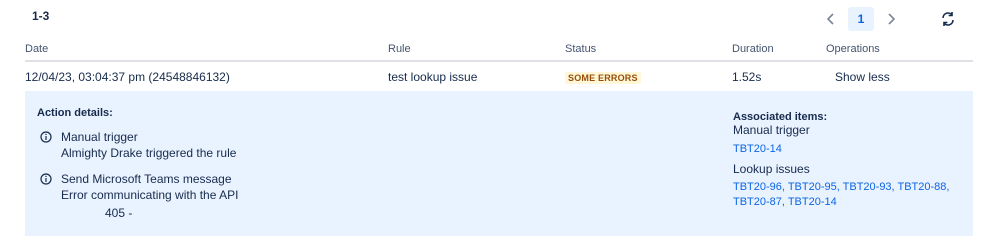  Describe the element at coordinates (771, 130) in the screenshot. I see `associated-group-label: Manual trigger` at that location.